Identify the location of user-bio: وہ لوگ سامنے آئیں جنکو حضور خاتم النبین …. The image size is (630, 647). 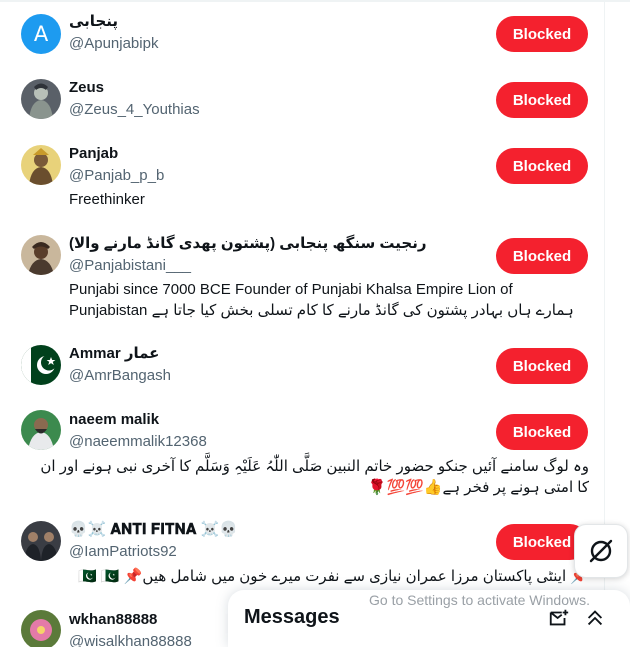
(314, 477).